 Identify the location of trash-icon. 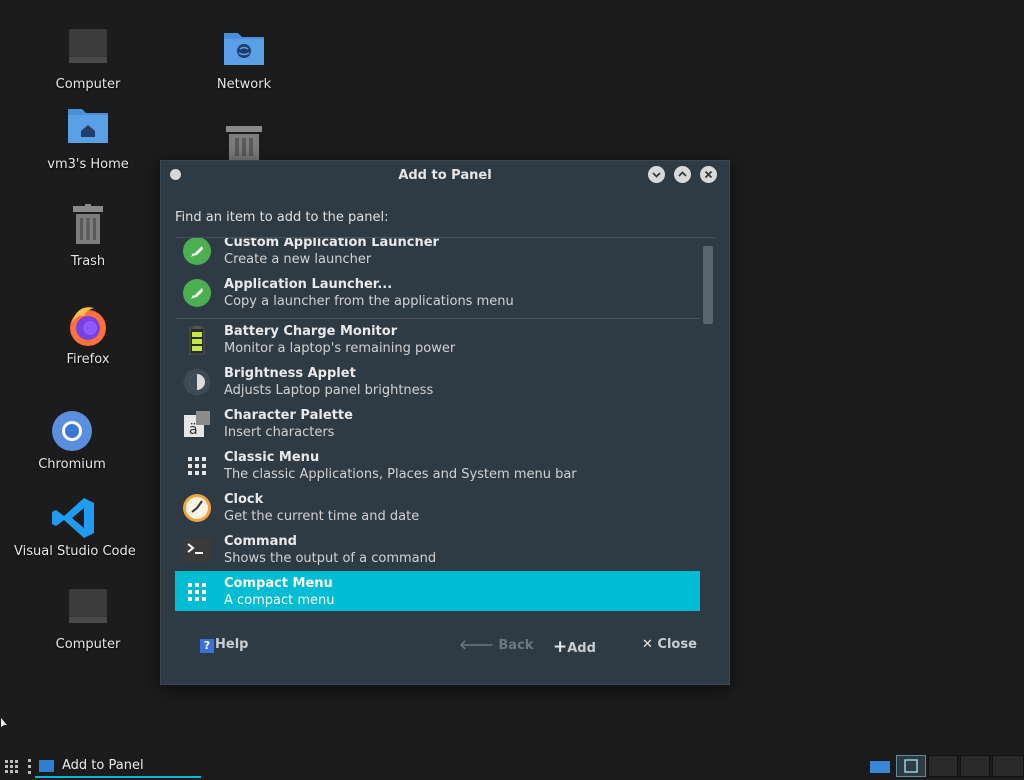
(88, 228).